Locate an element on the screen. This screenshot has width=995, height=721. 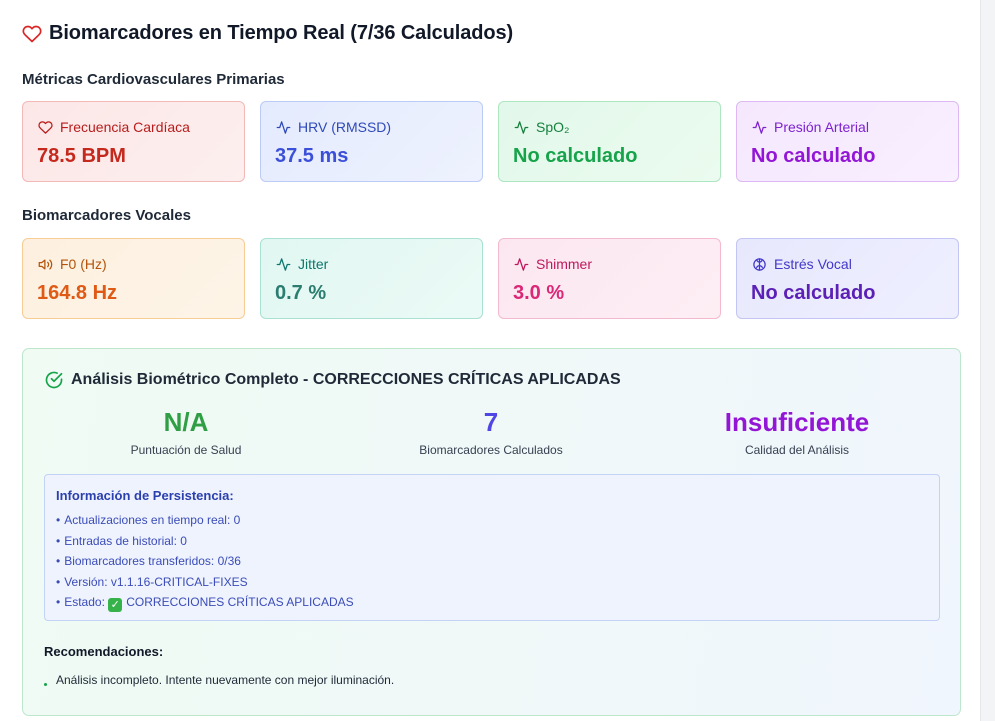
spo2-value: No calculado is located at coordinates (575, 156).